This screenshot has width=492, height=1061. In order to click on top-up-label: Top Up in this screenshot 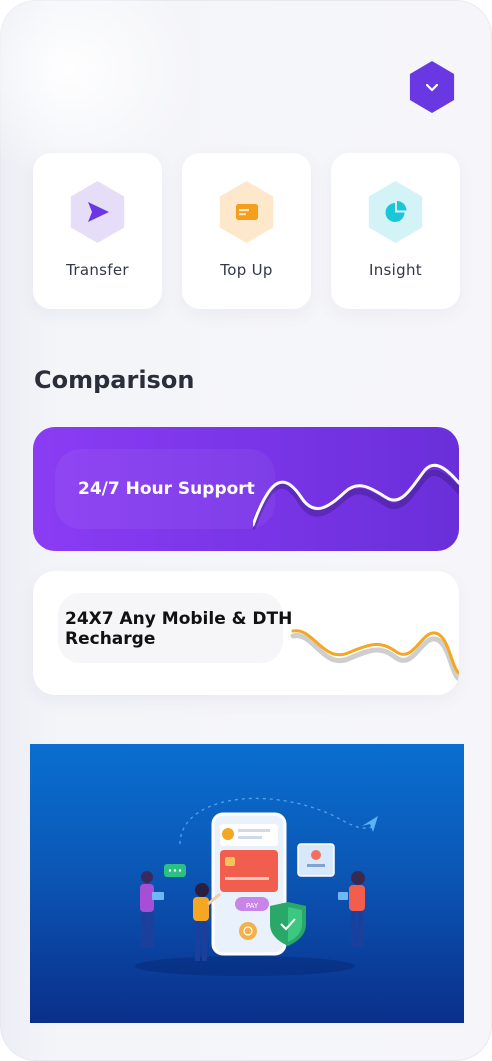, I will do `click(246, 270)`.